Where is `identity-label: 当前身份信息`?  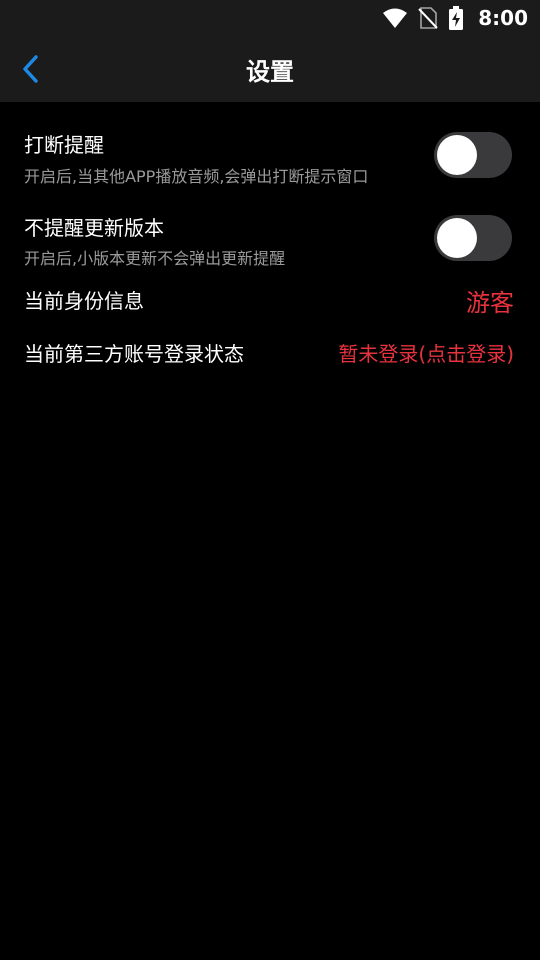
identity-label: 当前身份信息 is located at coordinates (84, 301).